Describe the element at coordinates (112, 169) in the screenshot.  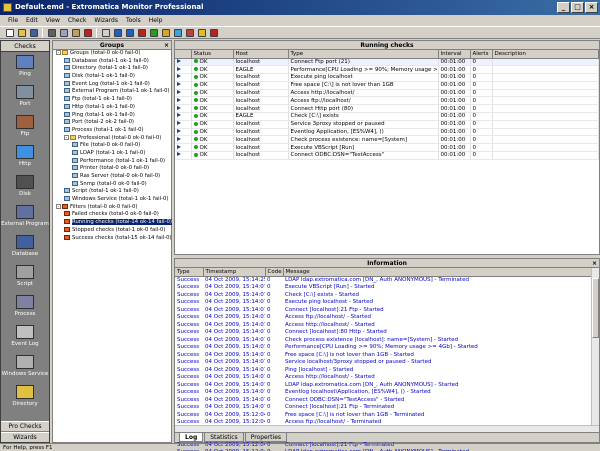
I see `tree-item: Printer (total-0 ok-0 fail-0)` at that location.